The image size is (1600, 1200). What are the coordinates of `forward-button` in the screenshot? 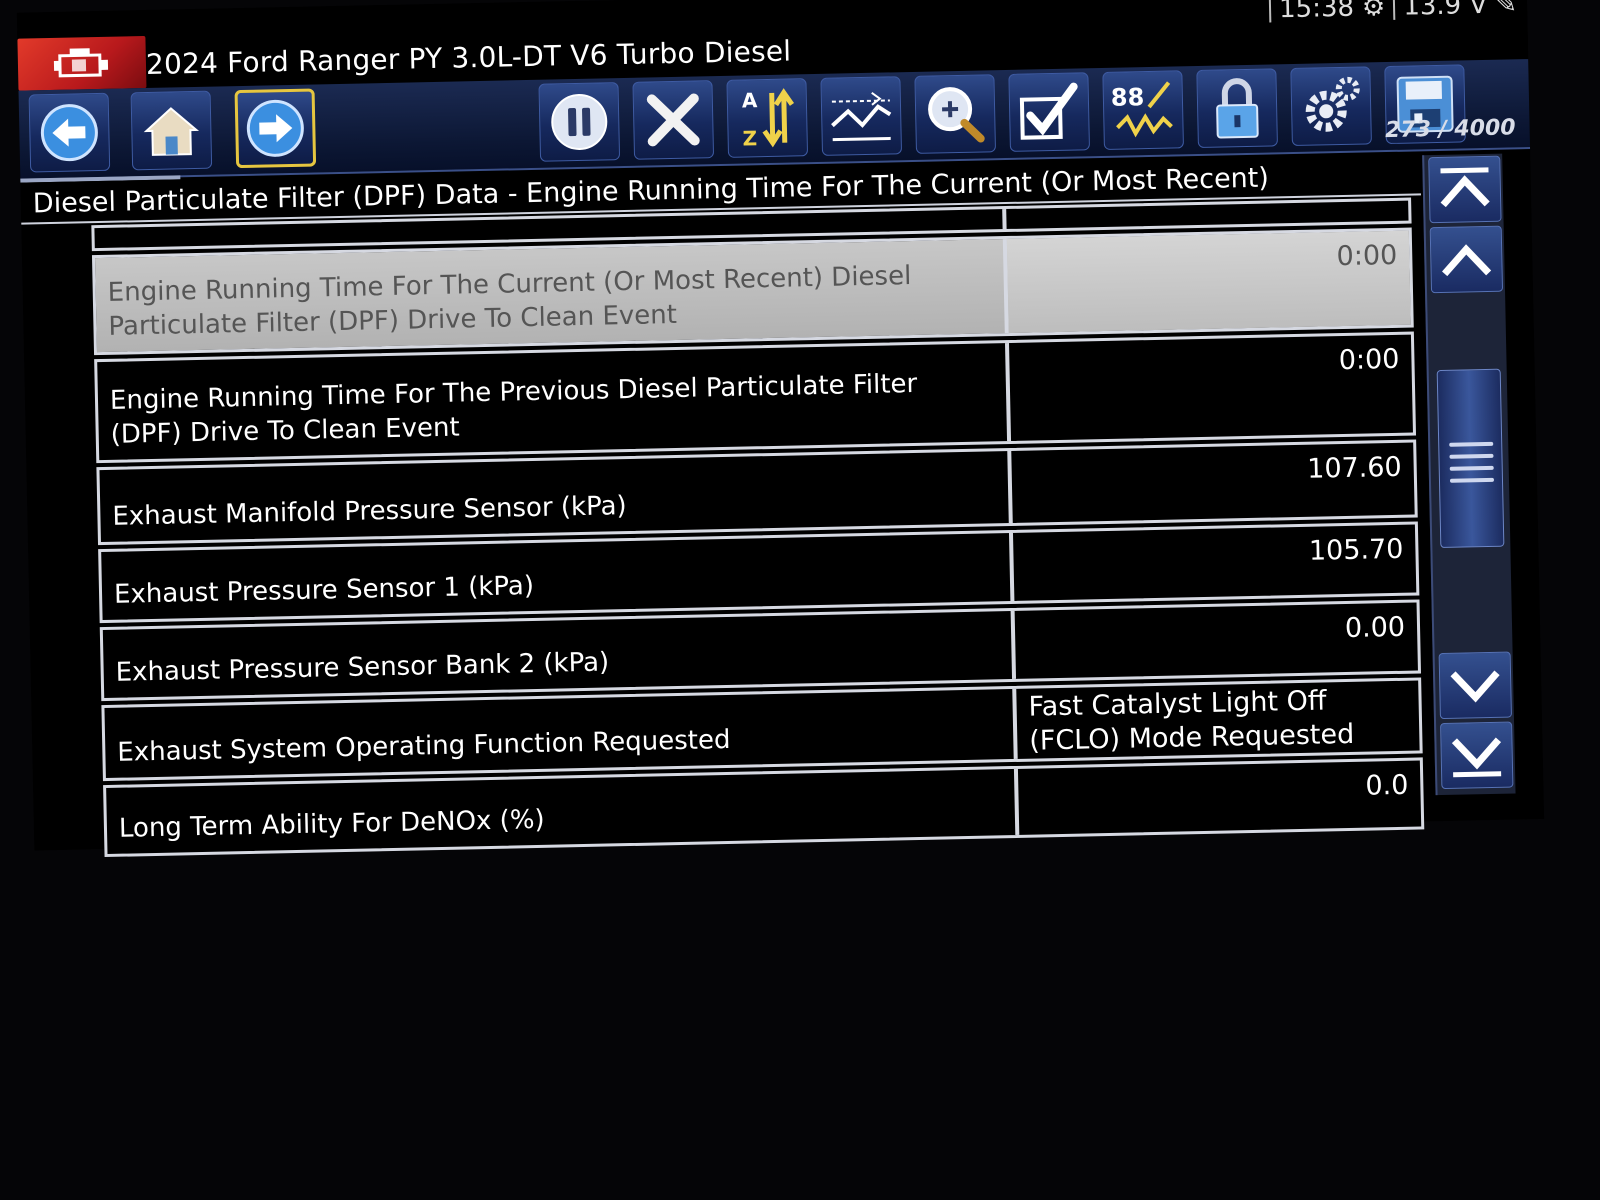 It's located at (275, 128).